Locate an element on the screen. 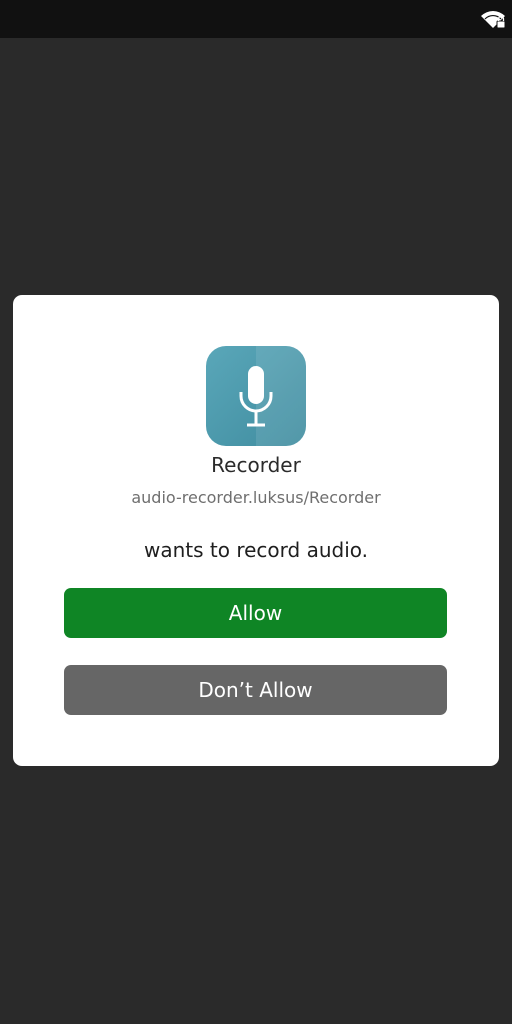  wifi-locked-icon is located at coordinates (493, 20).